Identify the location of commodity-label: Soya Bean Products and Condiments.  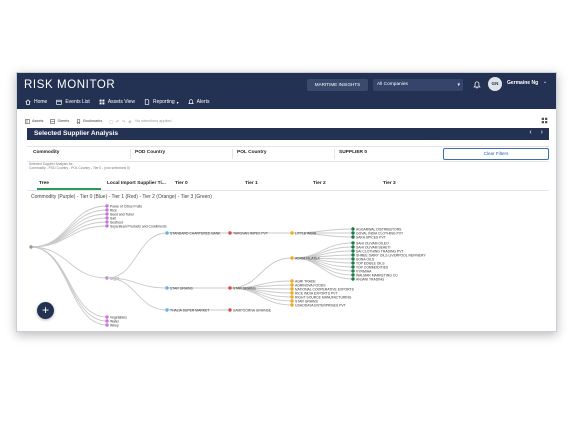
(138, 226).